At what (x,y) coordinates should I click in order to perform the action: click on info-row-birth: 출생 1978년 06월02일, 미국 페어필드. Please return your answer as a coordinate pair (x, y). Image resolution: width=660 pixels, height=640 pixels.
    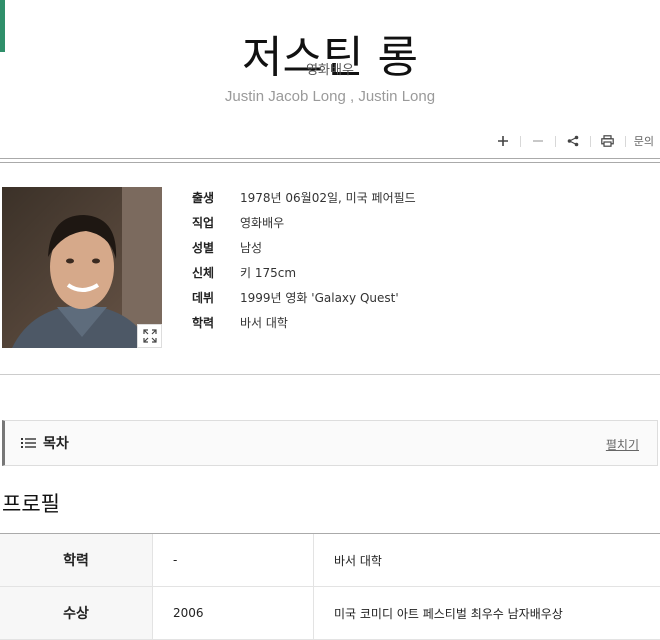
    Looking at the image, I should click on (304, 197).